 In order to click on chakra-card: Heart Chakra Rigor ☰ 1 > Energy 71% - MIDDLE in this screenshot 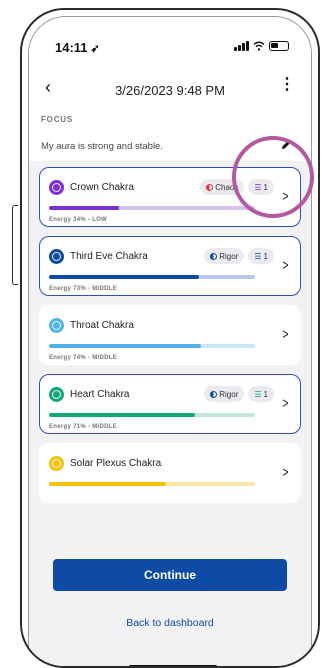, I will do `click(170, 404)`.